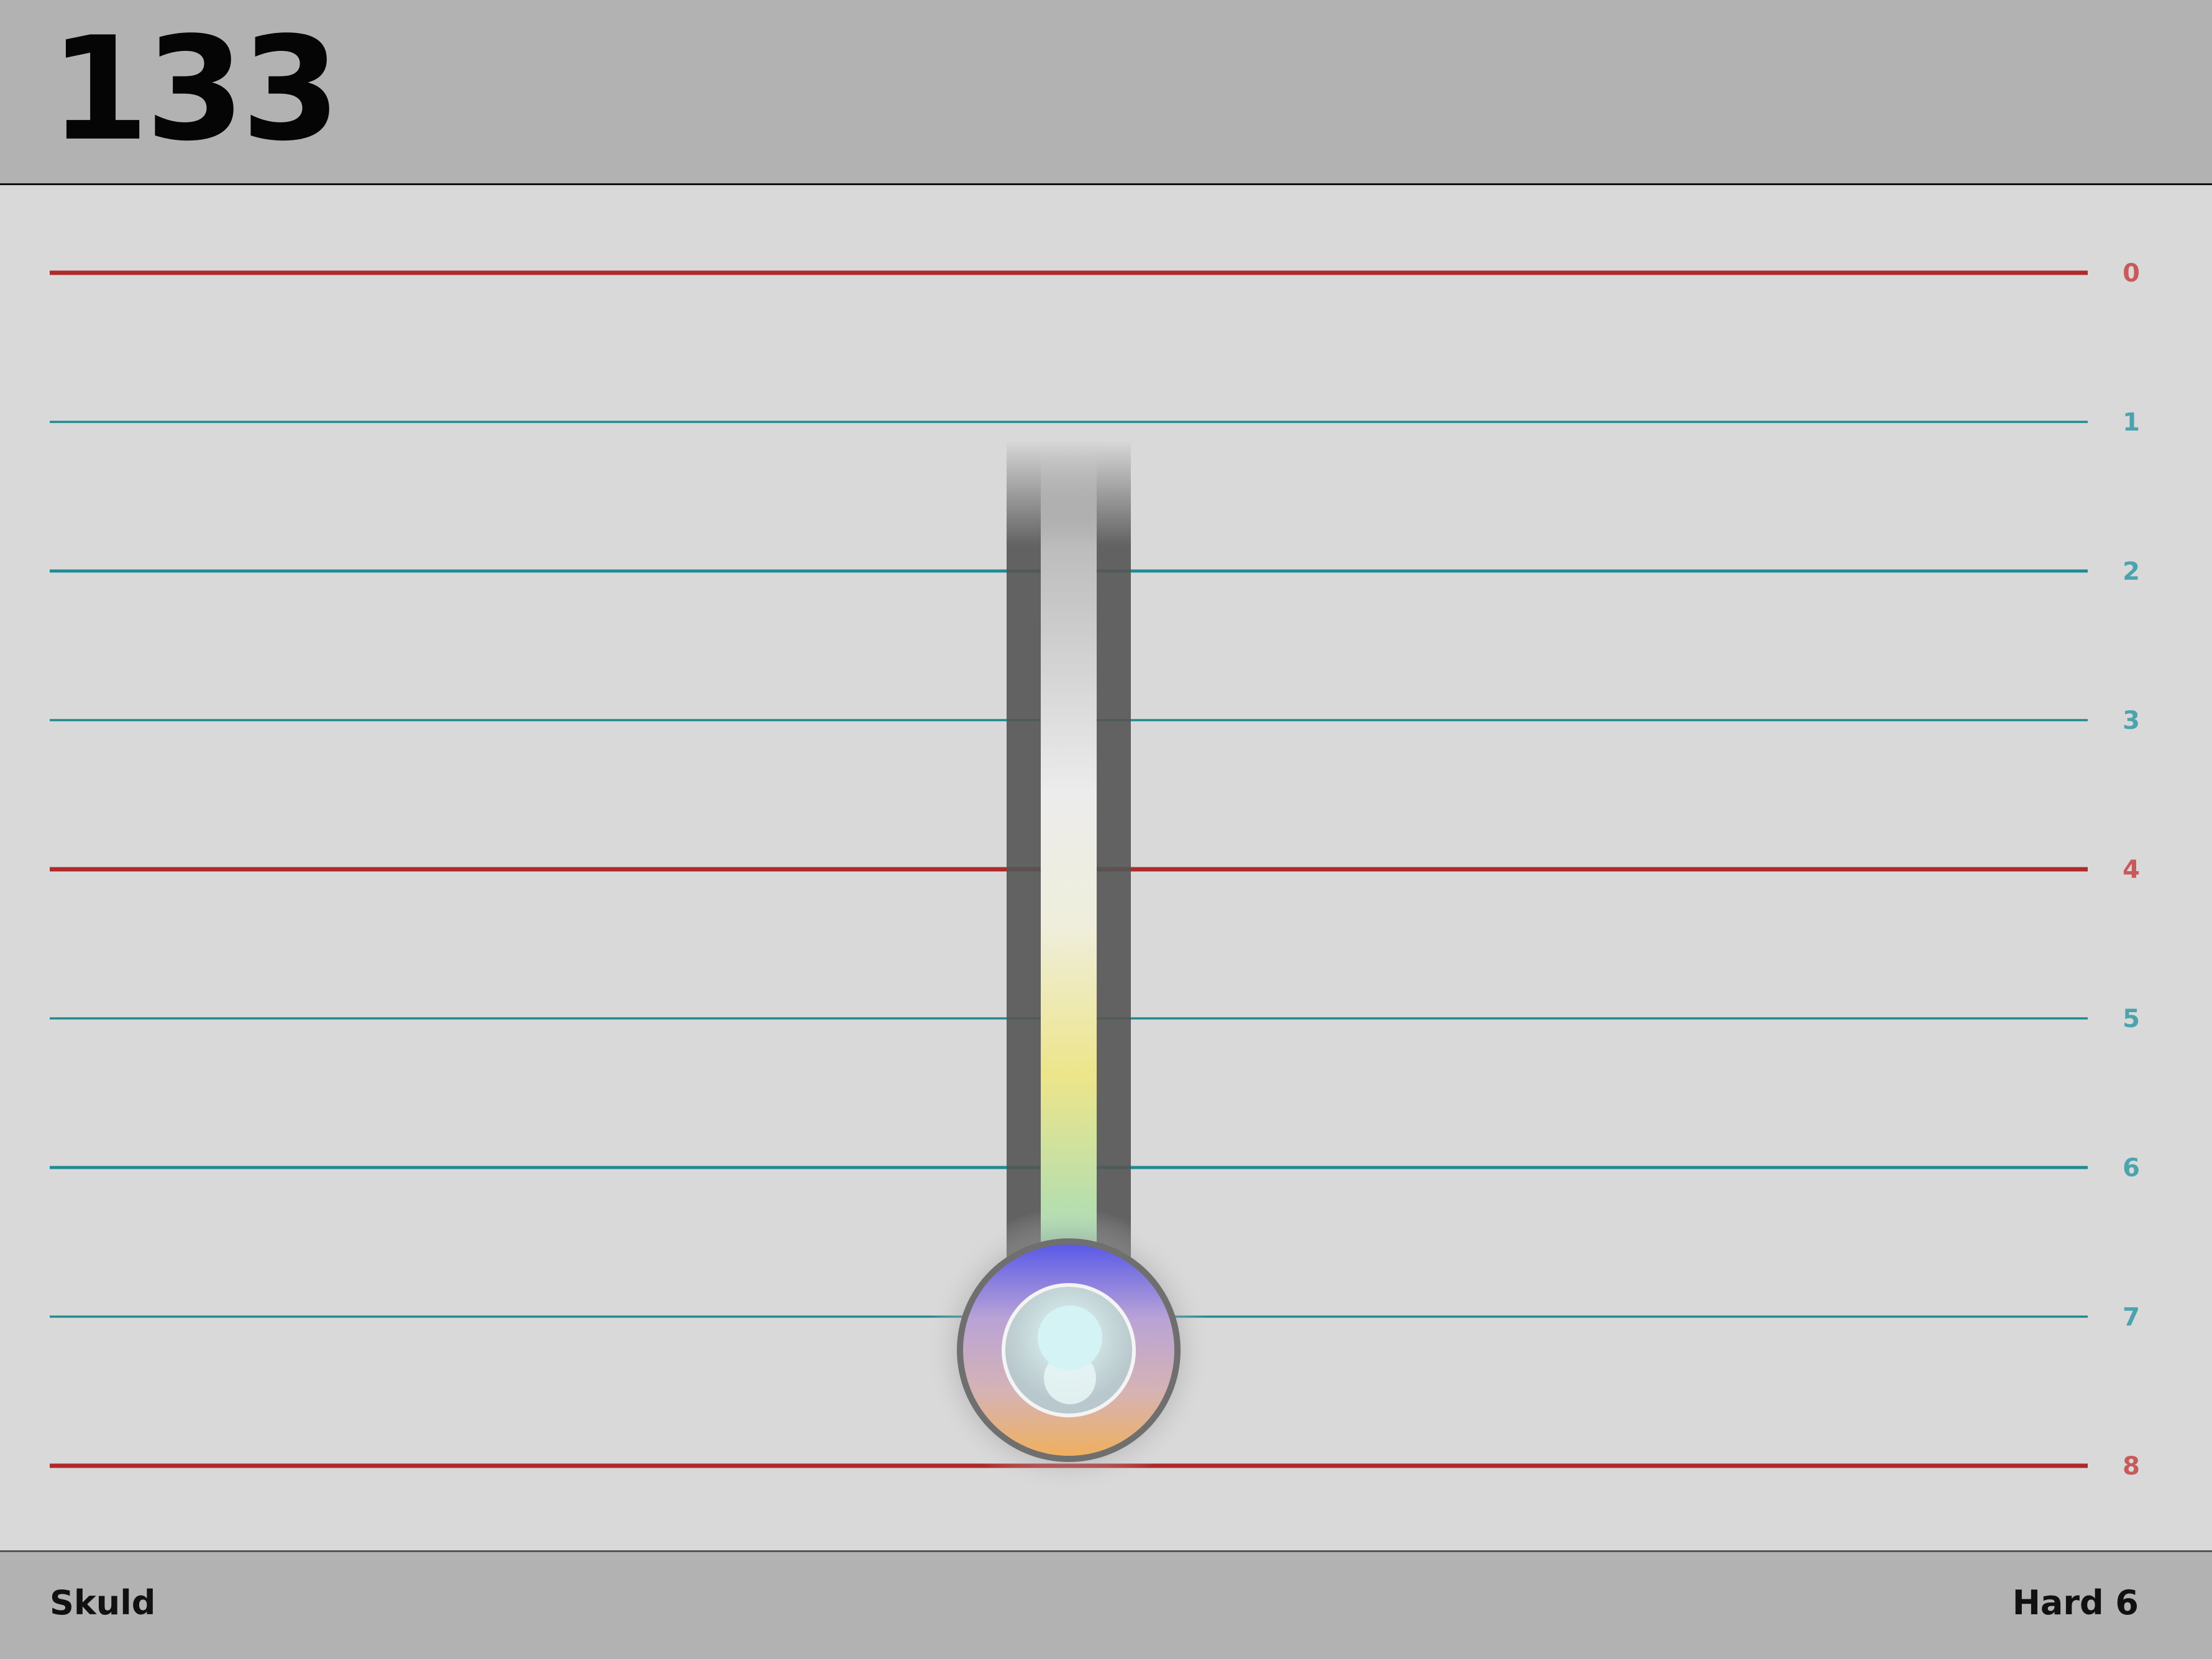 This screenshot has height=1659, width=2212. I want to click on hold-trail, so click(1069, 881).